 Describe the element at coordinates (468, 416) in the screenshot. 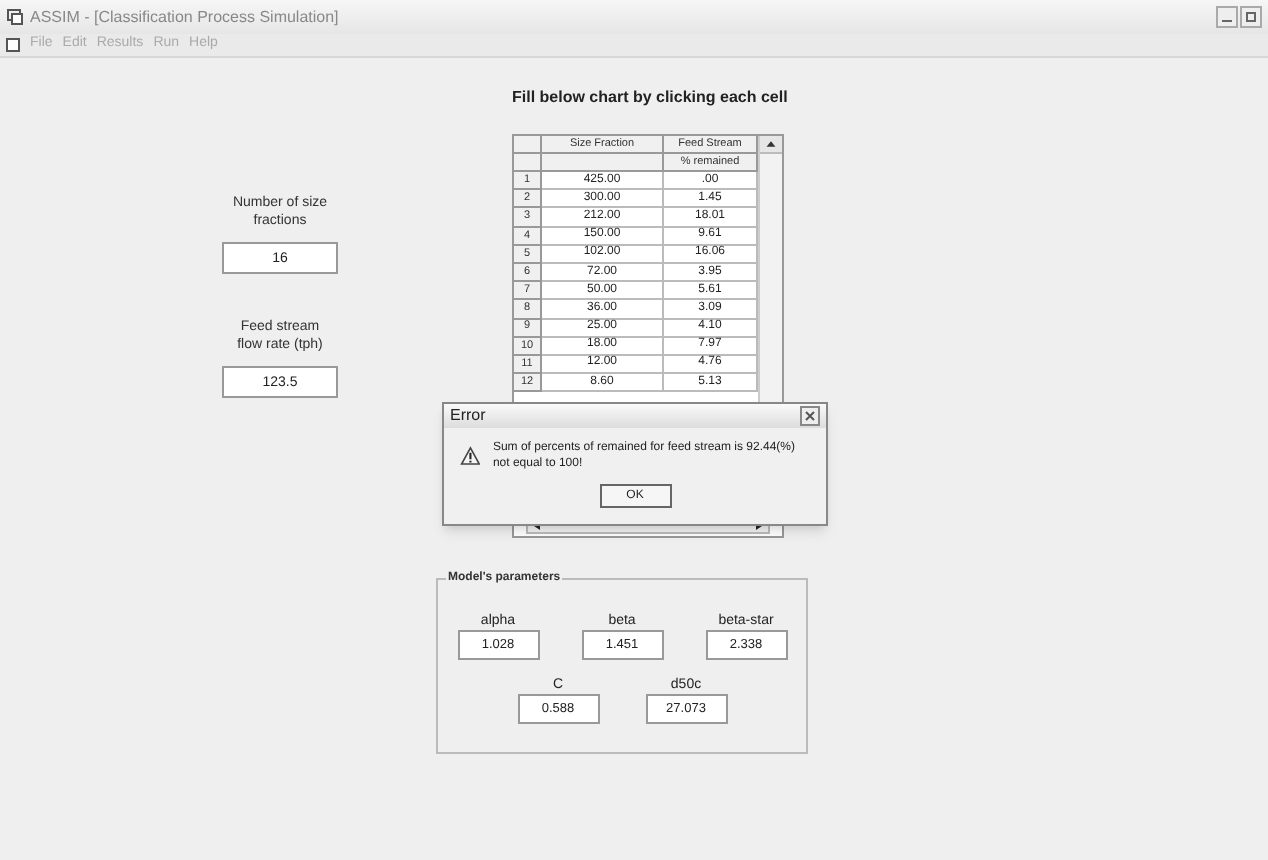

I see `dialog-title: Error` at that location.